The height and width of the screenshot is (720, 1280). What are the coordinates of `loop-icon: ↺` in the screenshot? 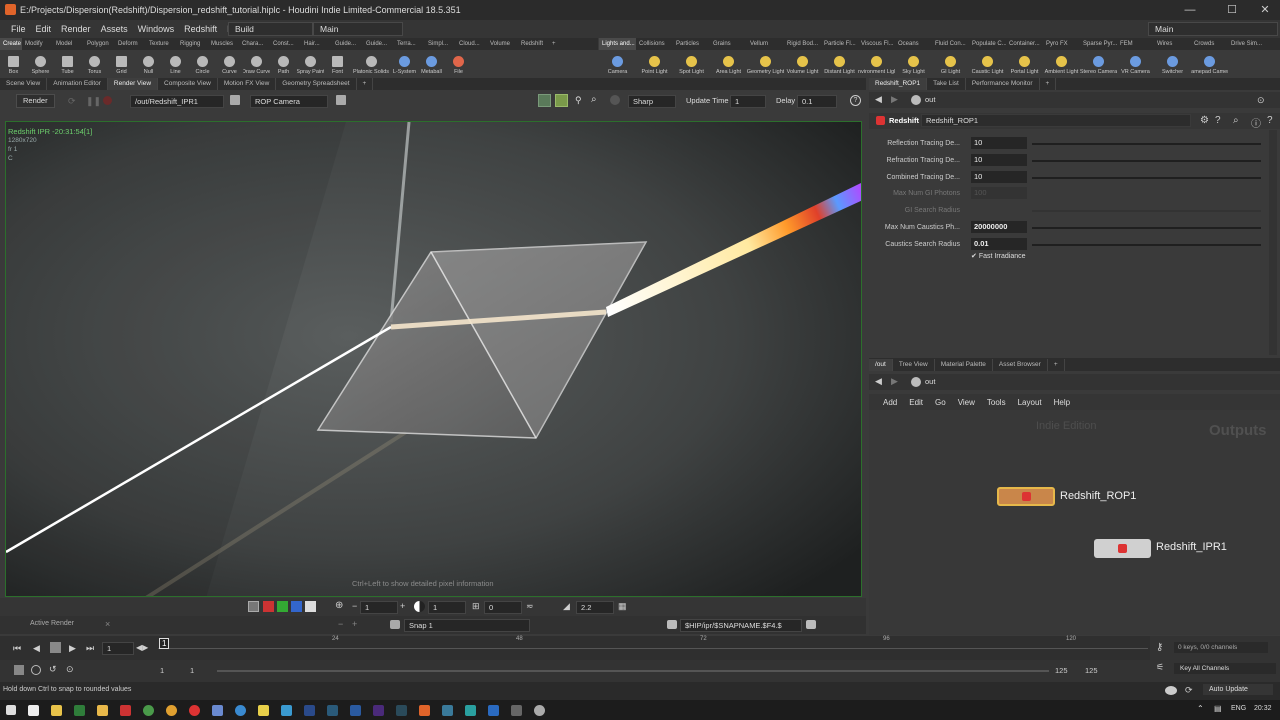 It's located at (53, 669).